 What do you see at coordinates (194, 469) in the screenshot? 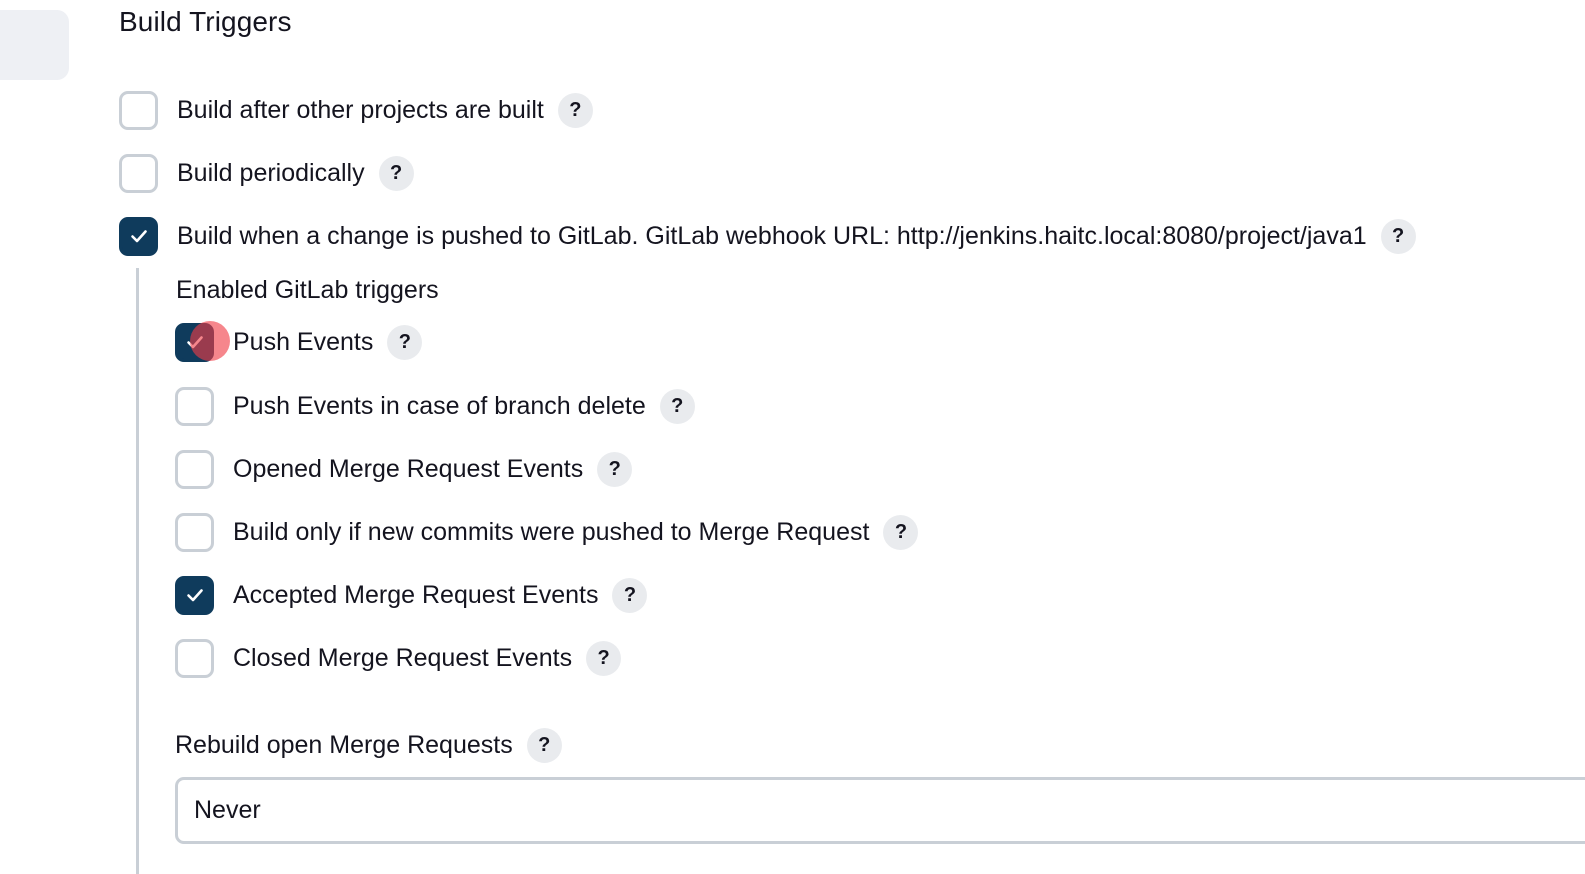
I see `checkbox-opened-mr` at bounding box center [194, 469].